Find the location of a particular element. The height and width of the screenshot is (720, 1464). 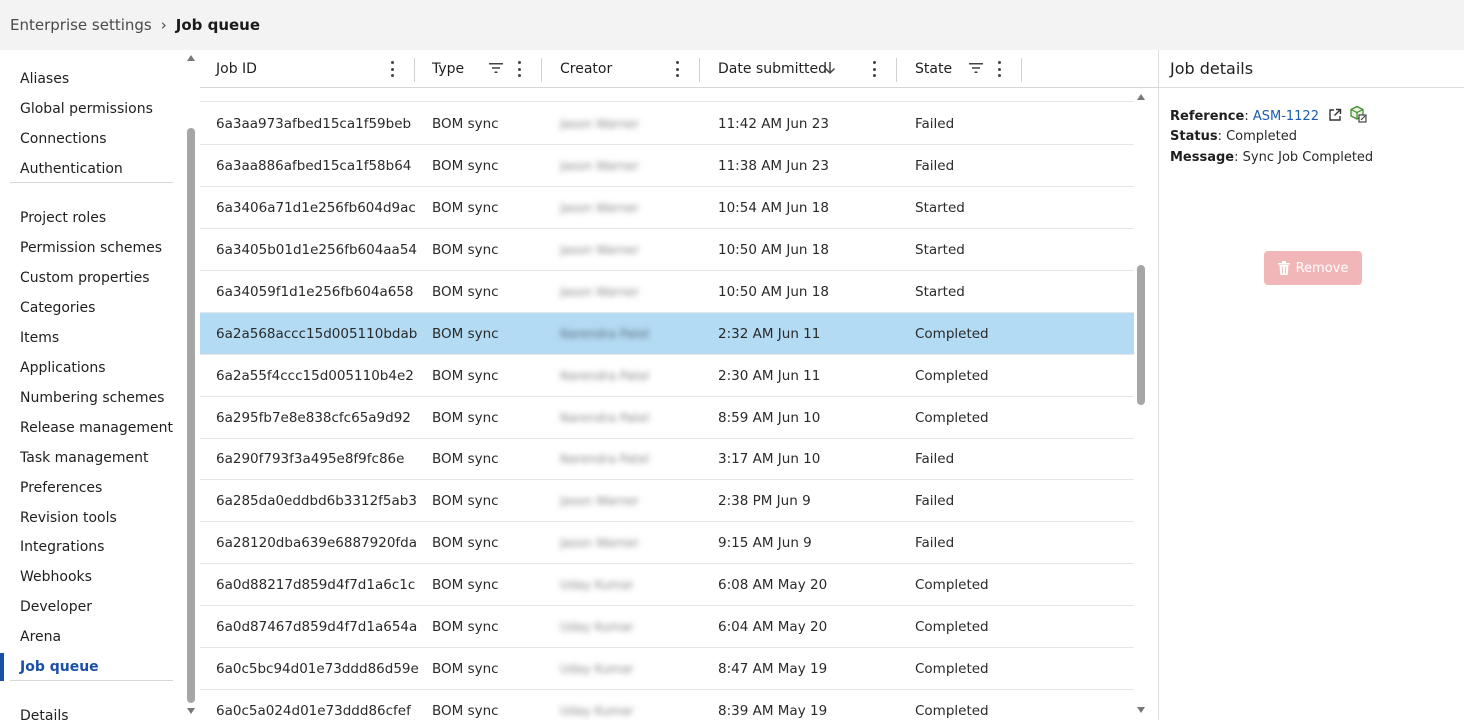

sidebar-item-connections: Connections is located at coordinates (63, 139).